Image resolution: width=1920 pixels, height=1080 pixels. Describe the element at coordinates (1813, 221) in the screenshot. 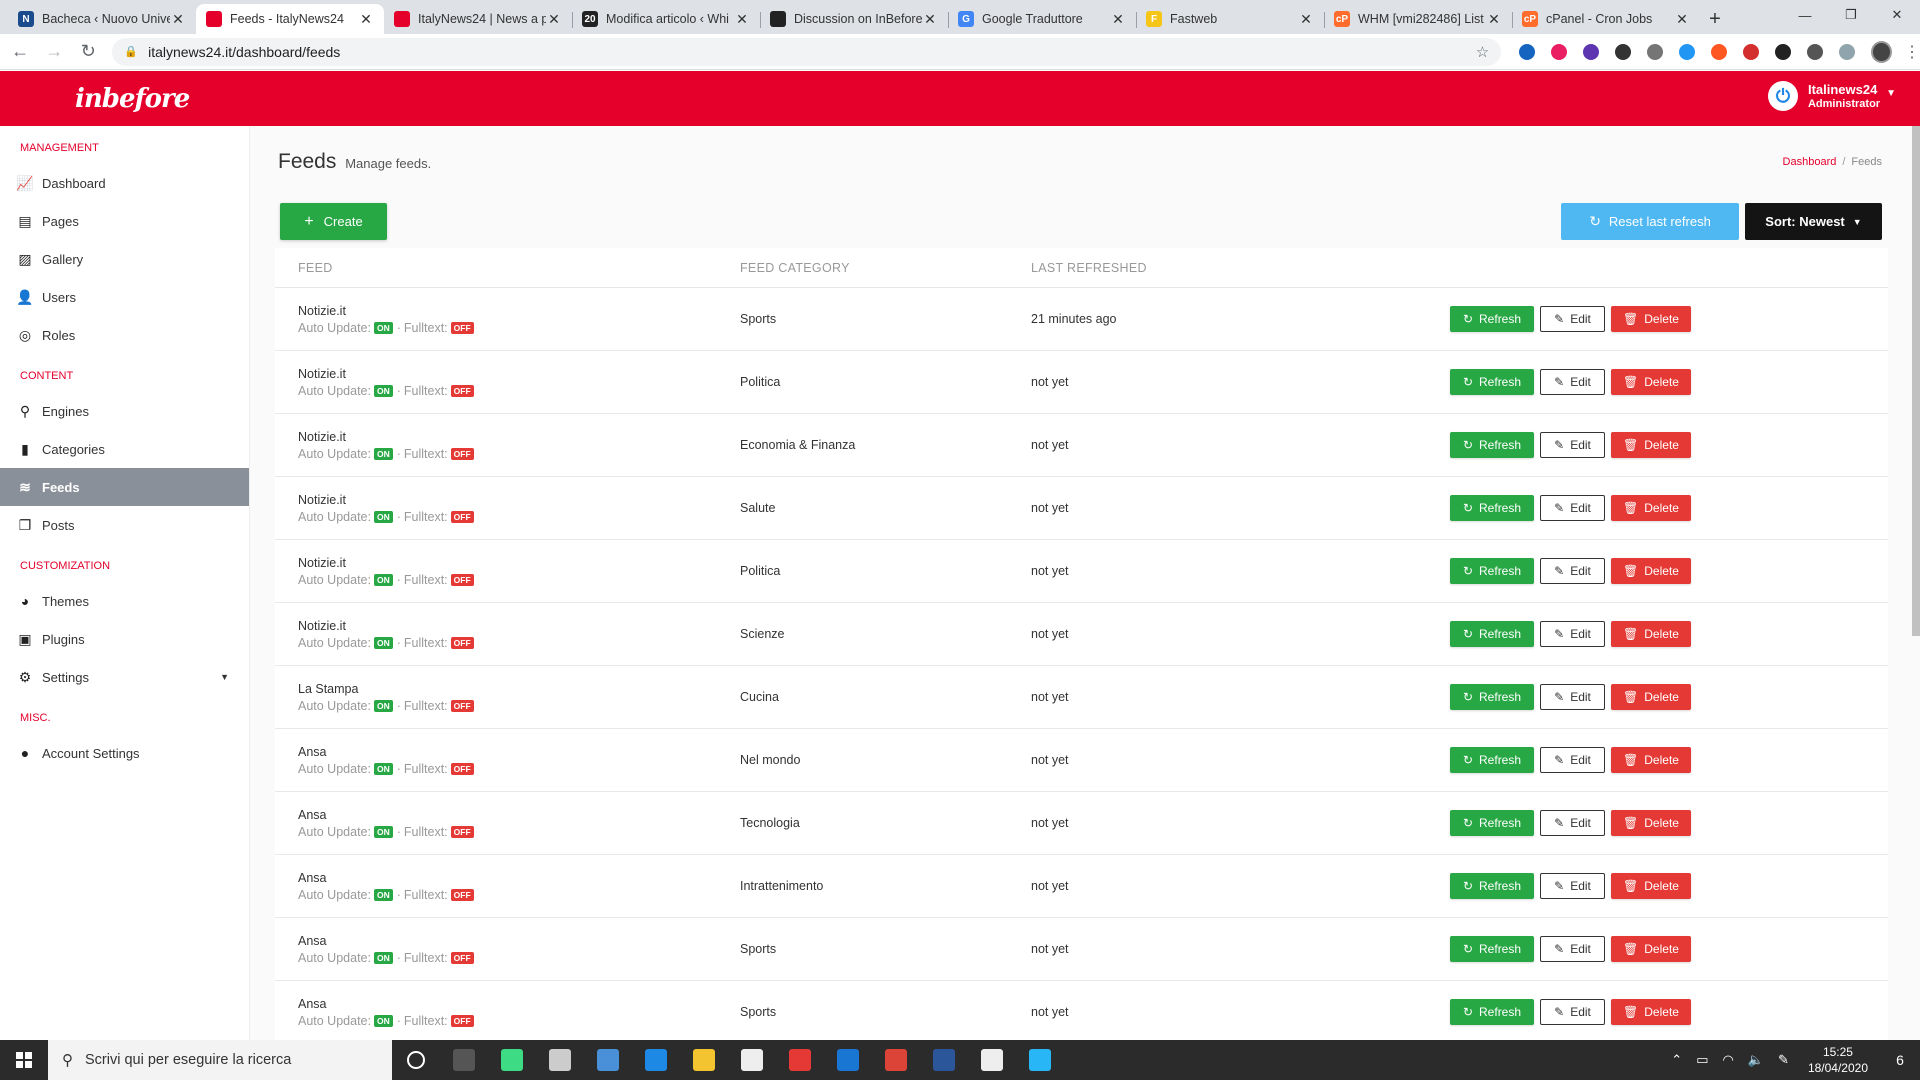

I see `sort-dropdown: Sort: Newest ▼` at that location.